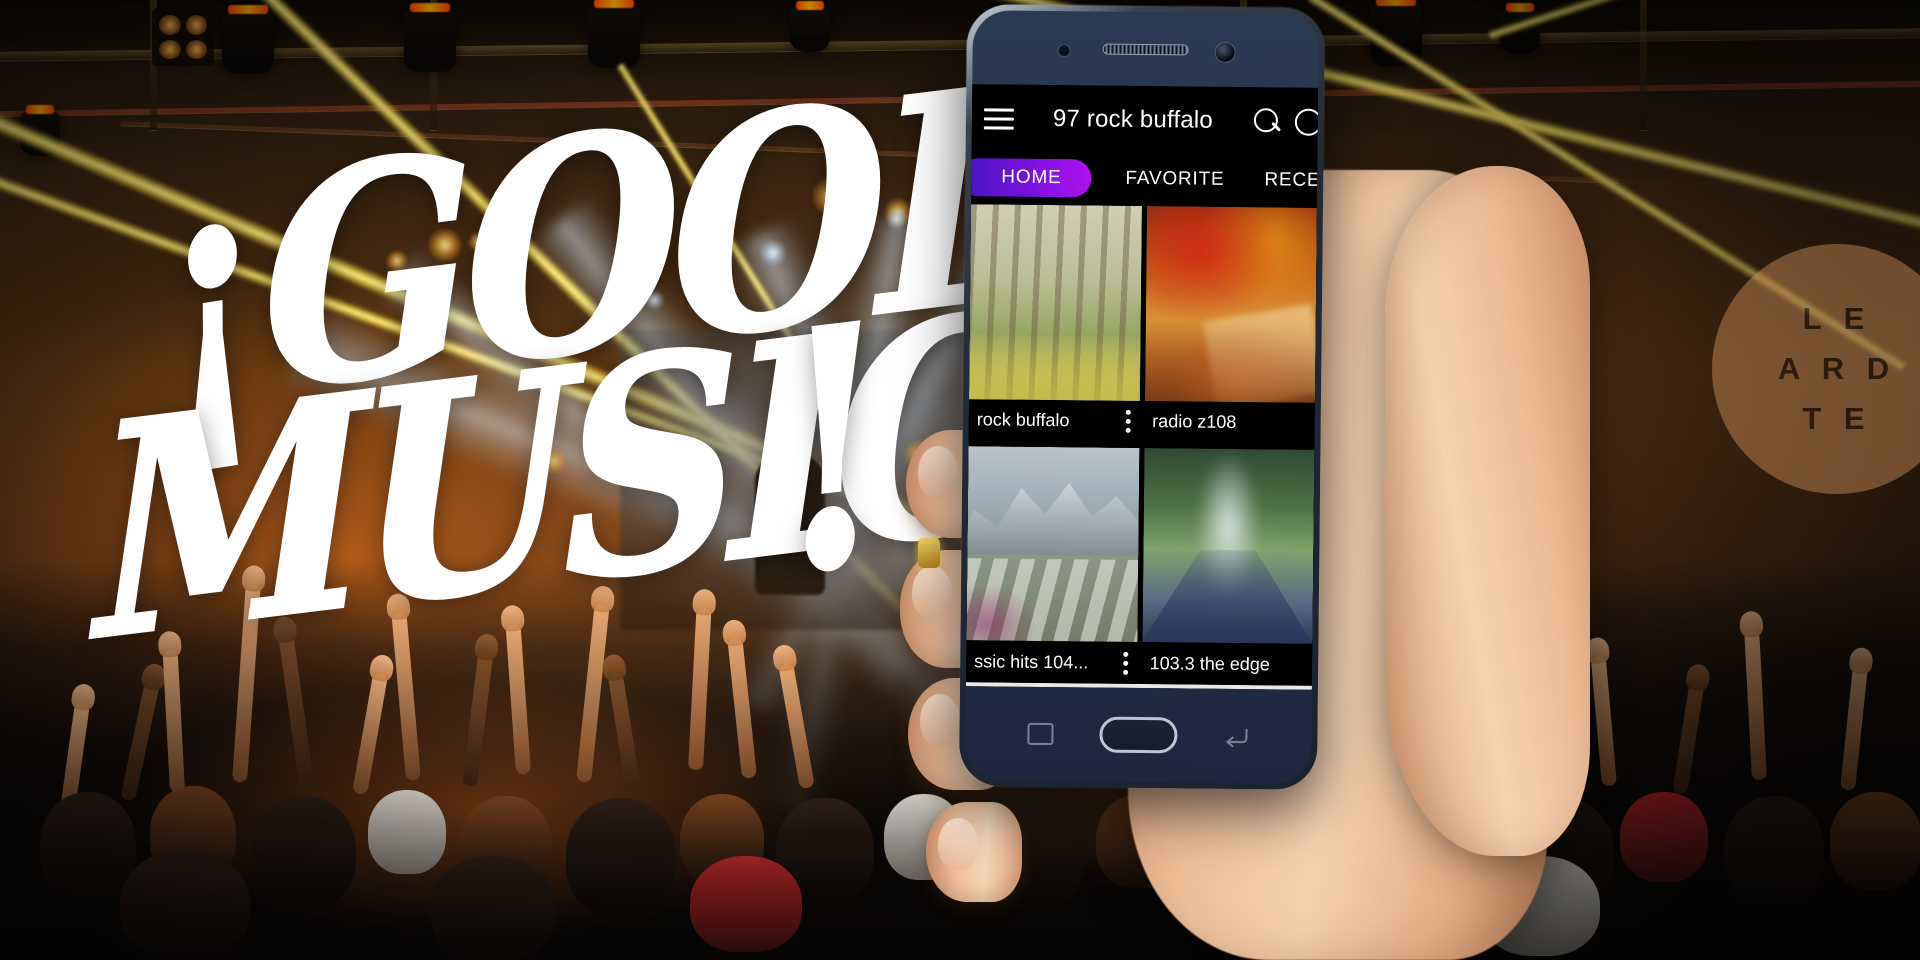 The height and width of the screenshot is (960, 1920). What do you see at coordinates (183, 37) in the screenshot?
I see `par-can-light` at bounding box center [183, 37].